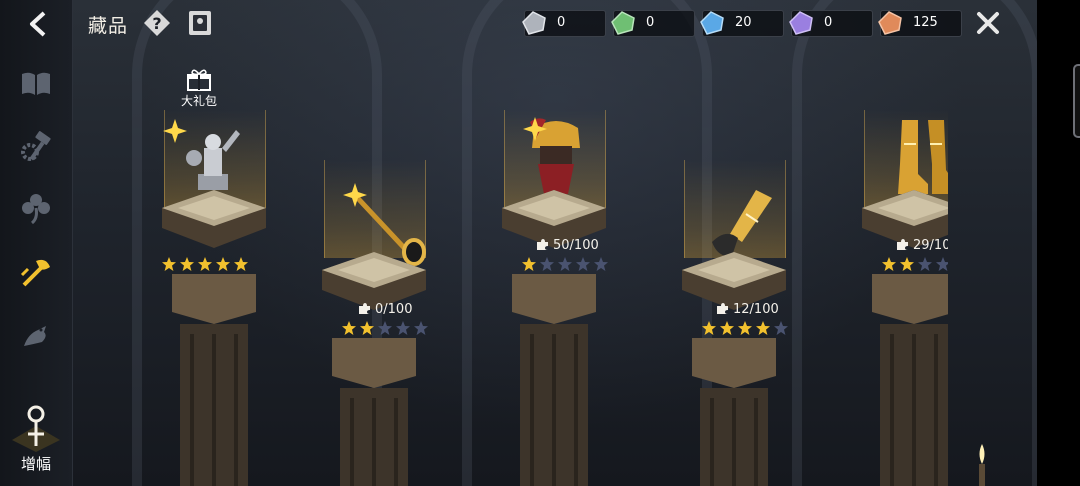  I want to click on close-icon, so click(988, 23).